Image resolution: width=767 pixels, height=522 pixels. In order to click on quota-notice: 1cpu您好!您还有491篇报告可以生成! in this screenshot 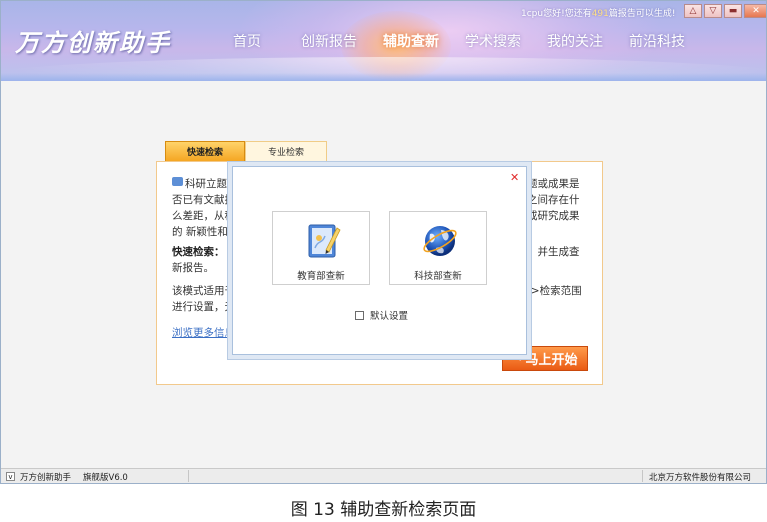, I will do `click(598, 12)`.